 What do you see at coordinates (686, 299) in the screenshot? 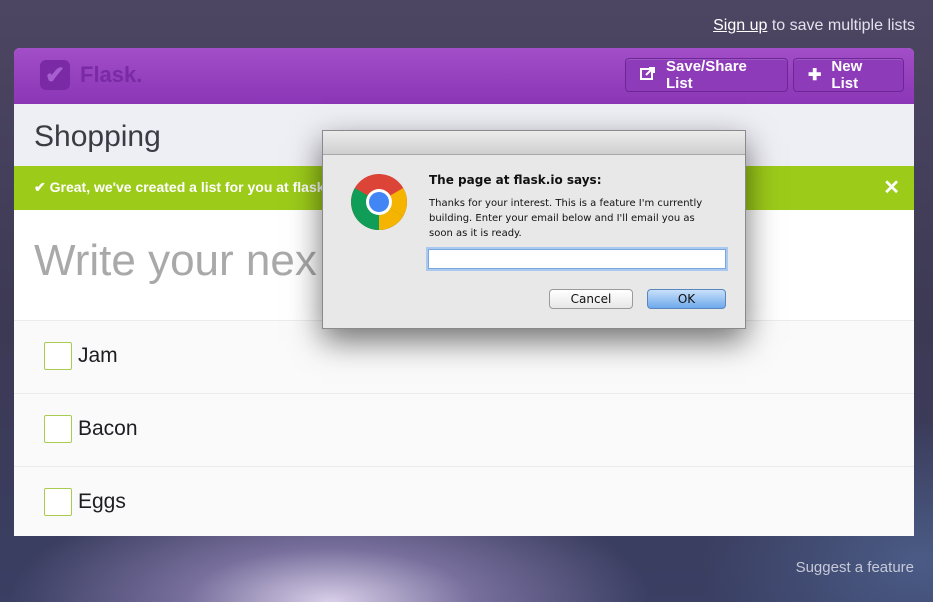
I see `ok-button: OK` at bounding box center [686, 299].